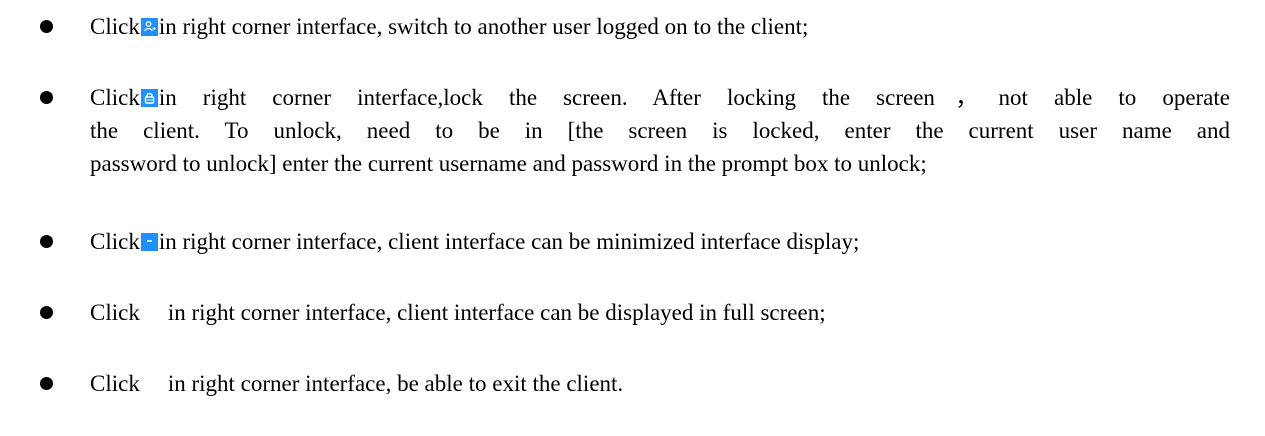 The width and height of the screenshot is (1265, 436). What do you see at coordinates (149, 27) in the screenshot?
I see `switch-user-icon` at bounding box center [149, 27].